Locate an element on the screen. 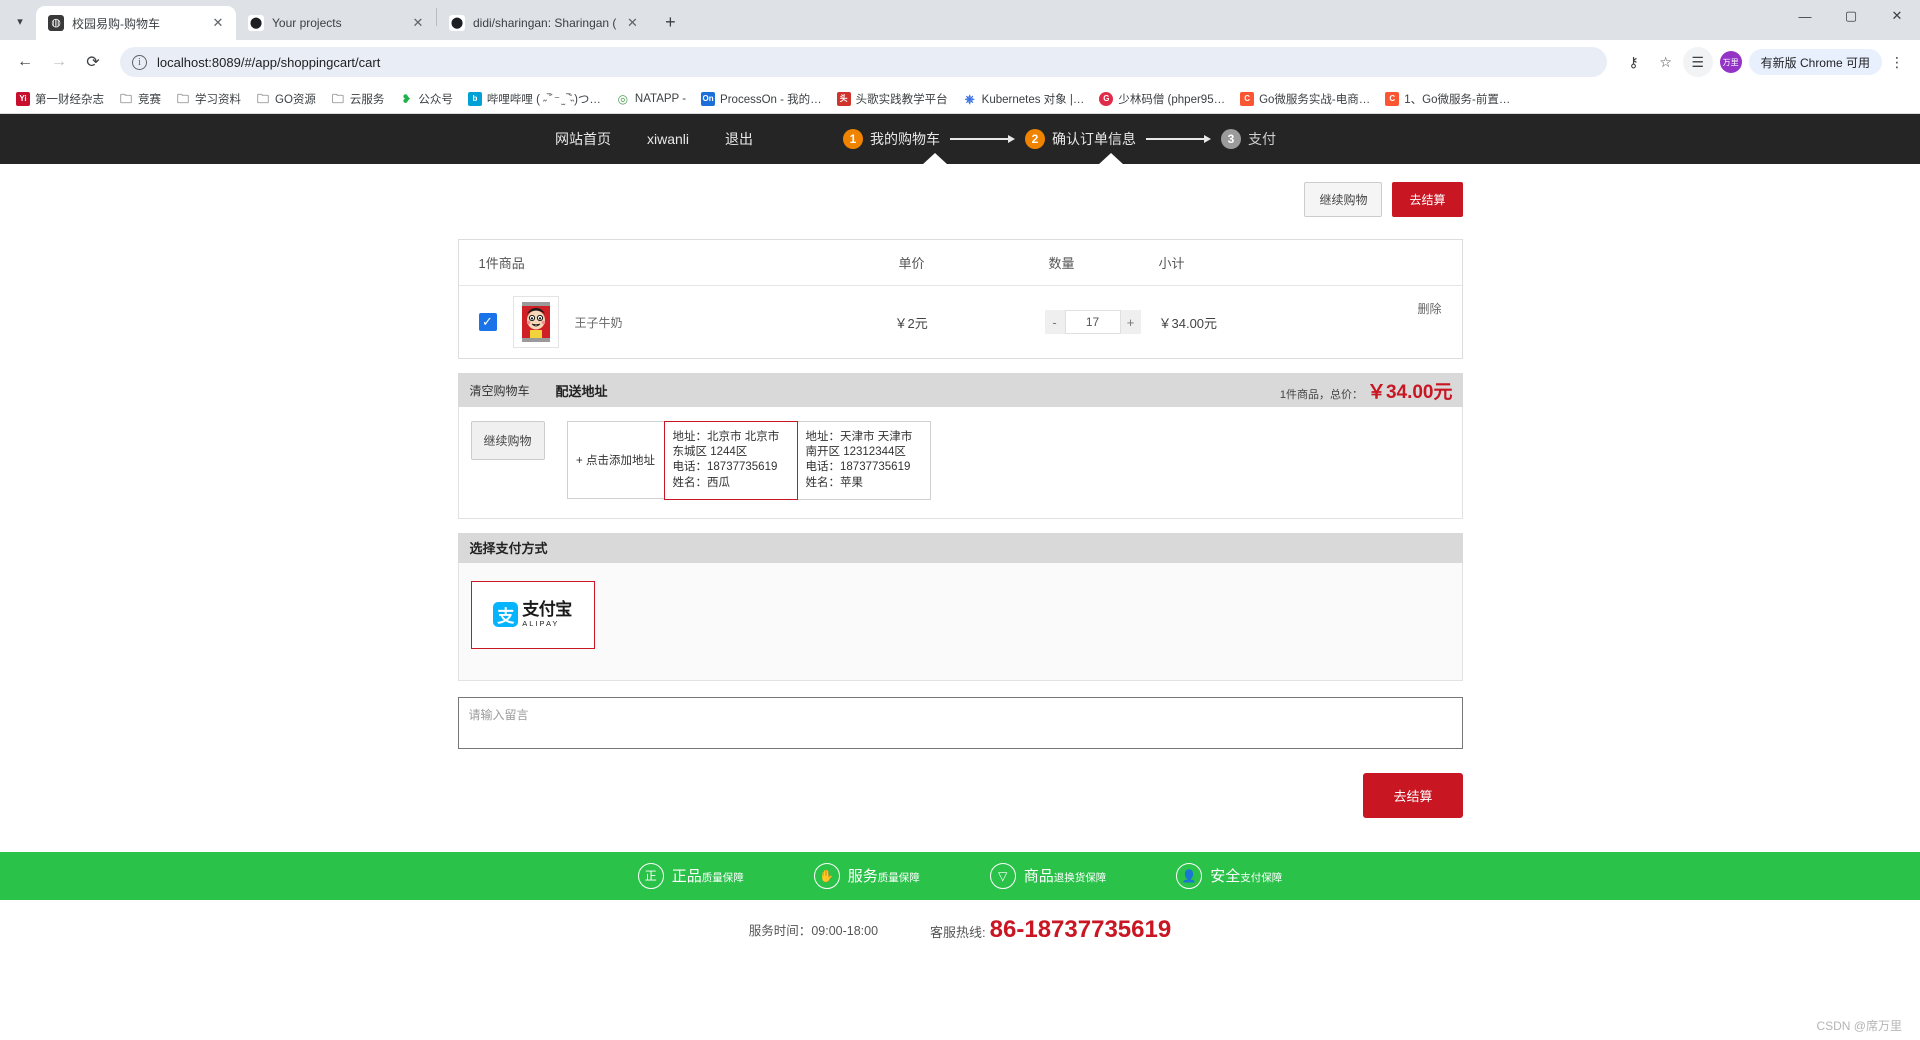 Image resolution: width=1920 pixels, height=1040 pixels. bookmark-label: 公众号 is located at coordinates (435, 99).